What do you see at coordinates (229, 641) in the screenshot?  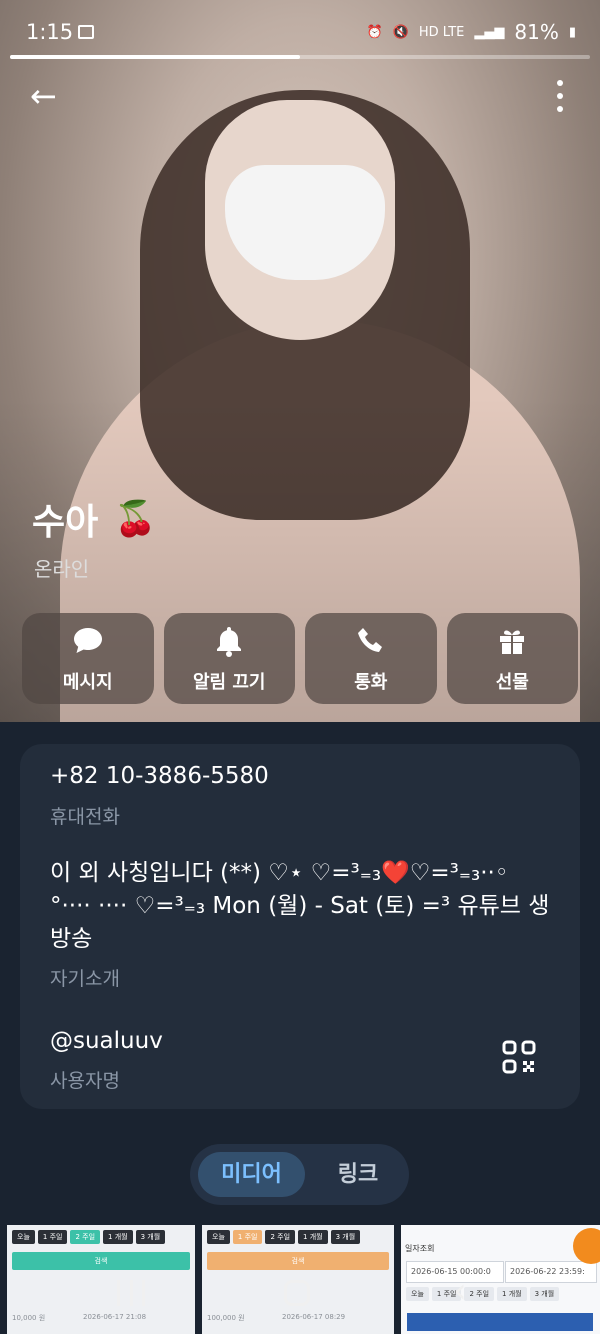 I see `bell-icon` at bounding box center [229, 641].